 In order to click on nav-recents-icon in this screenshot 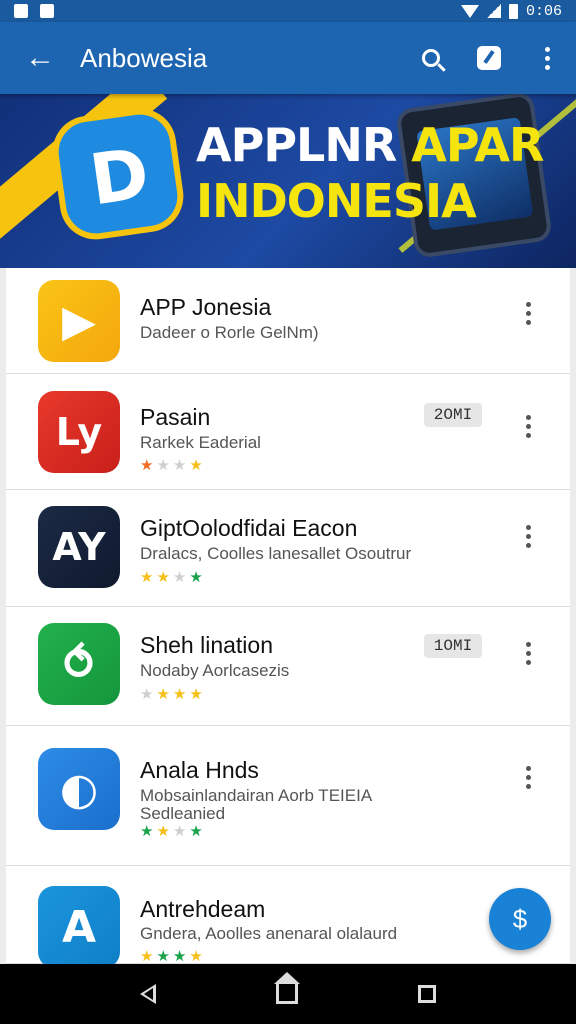, I will do `click(427, 994)`.